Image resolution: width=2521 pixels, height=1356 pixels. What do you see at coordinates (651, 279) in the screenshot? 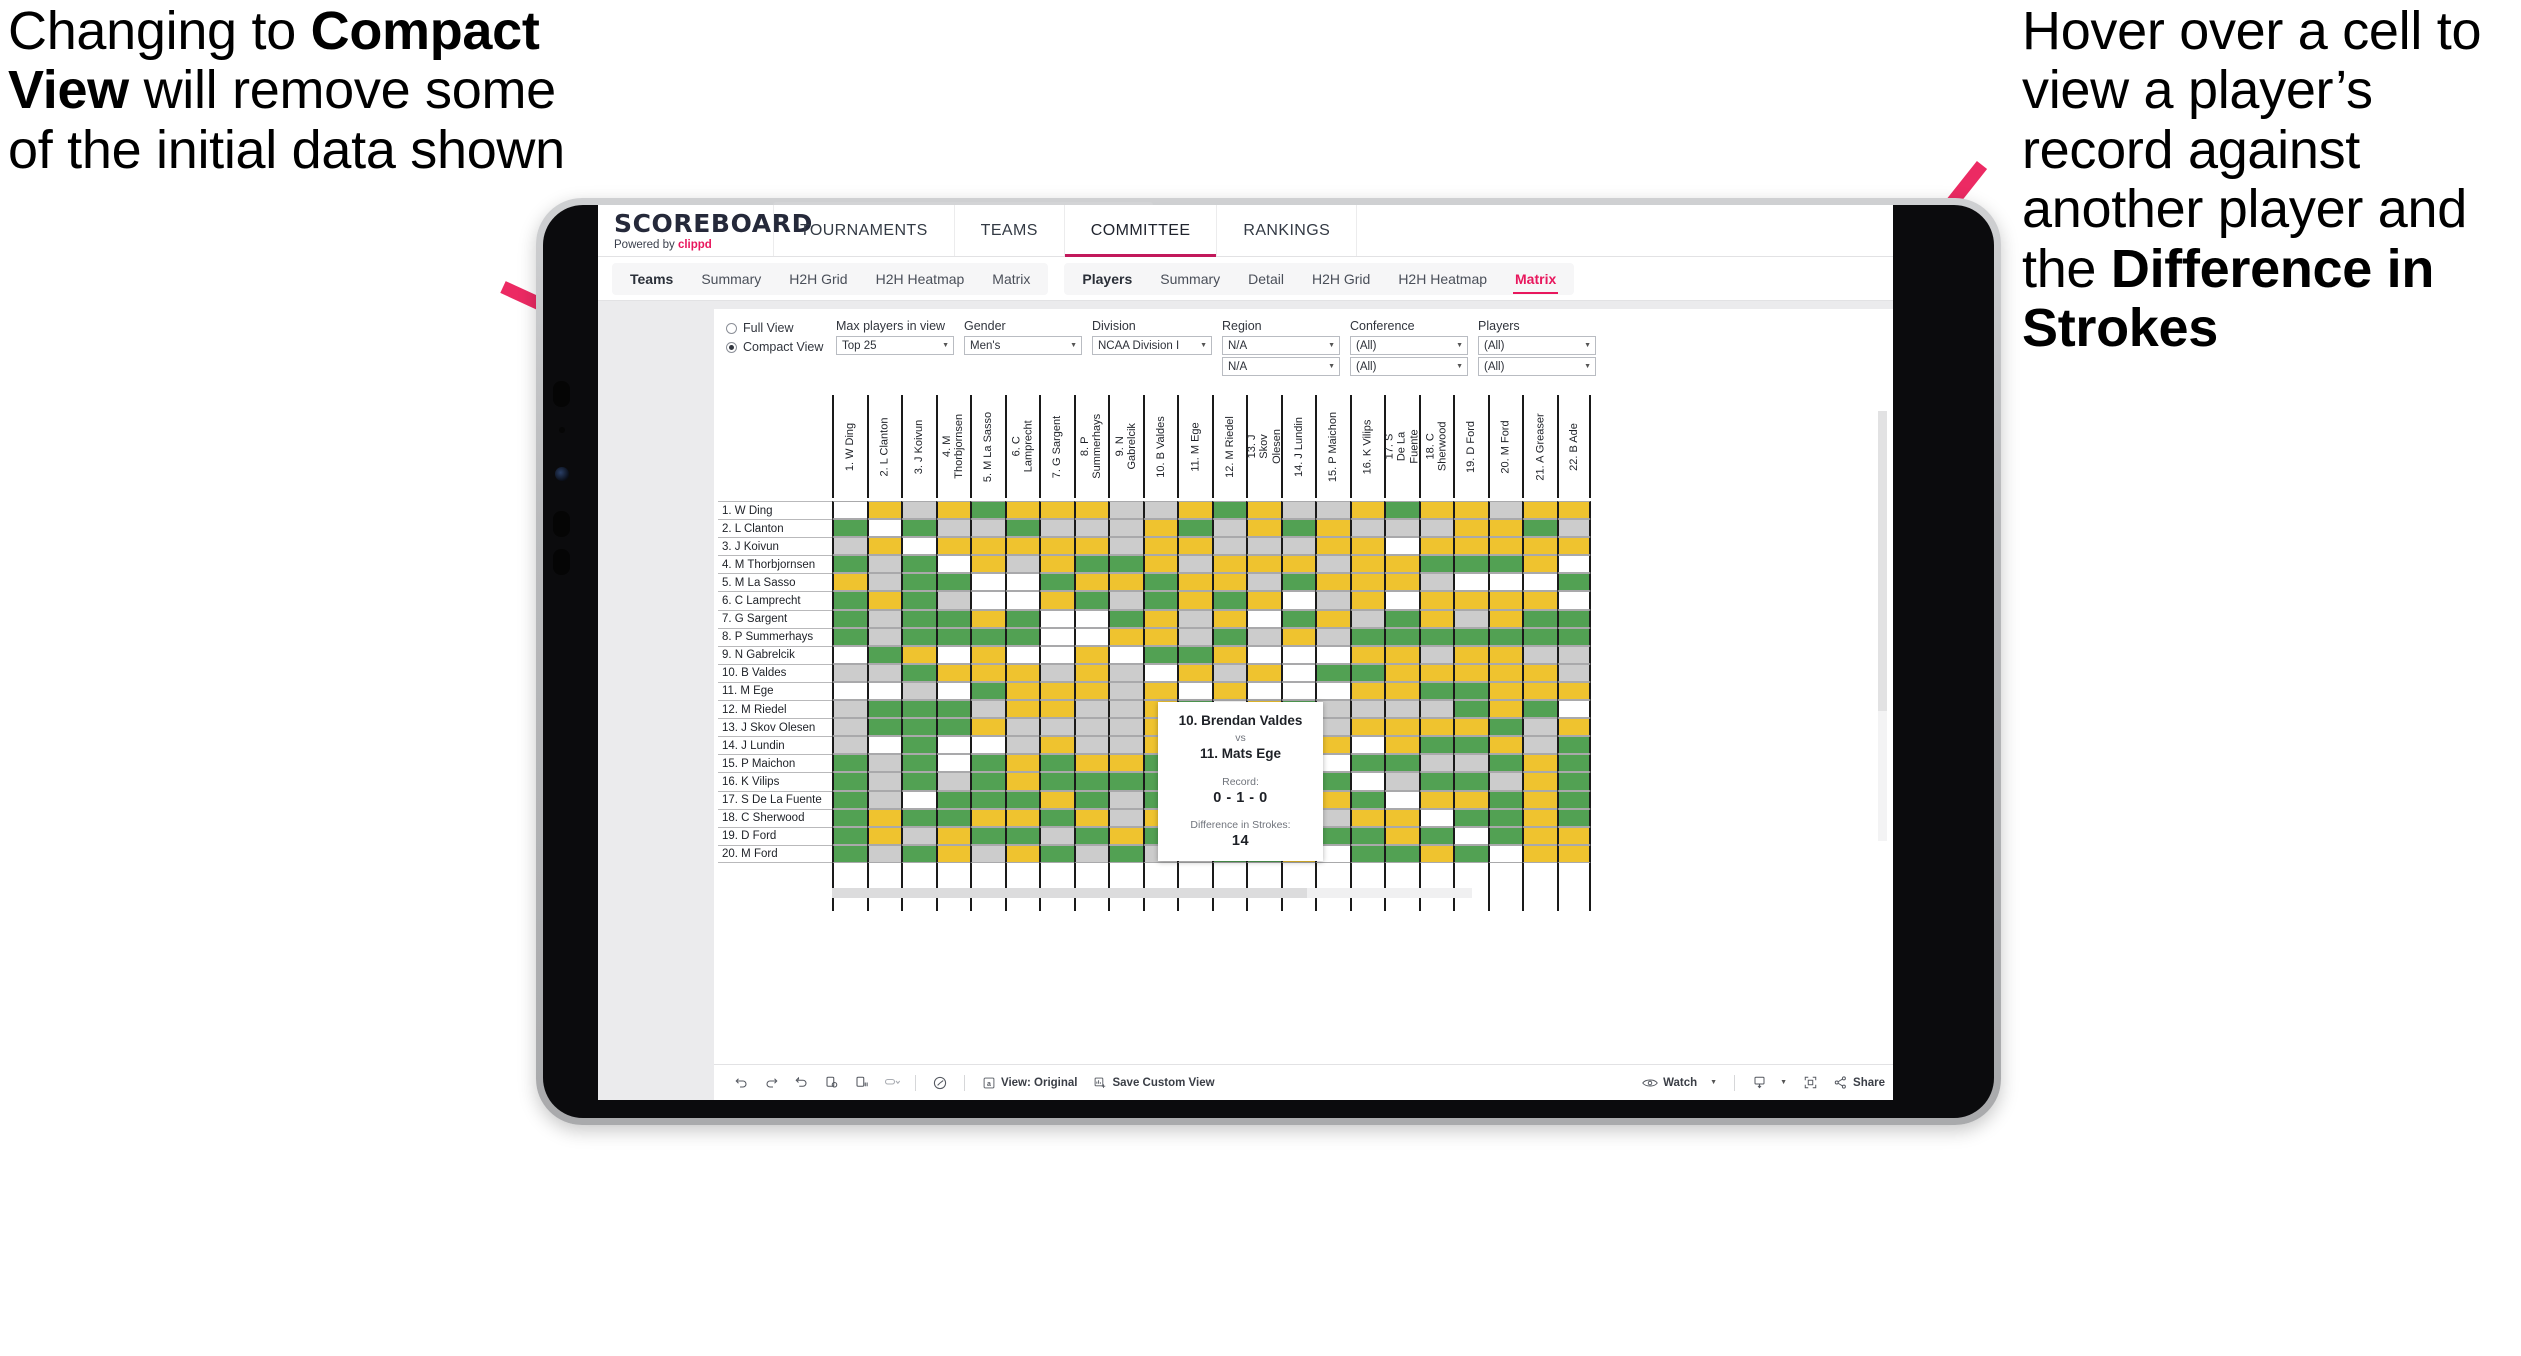
I see `tab-teams: Teams` at bounding box center [651, 279].